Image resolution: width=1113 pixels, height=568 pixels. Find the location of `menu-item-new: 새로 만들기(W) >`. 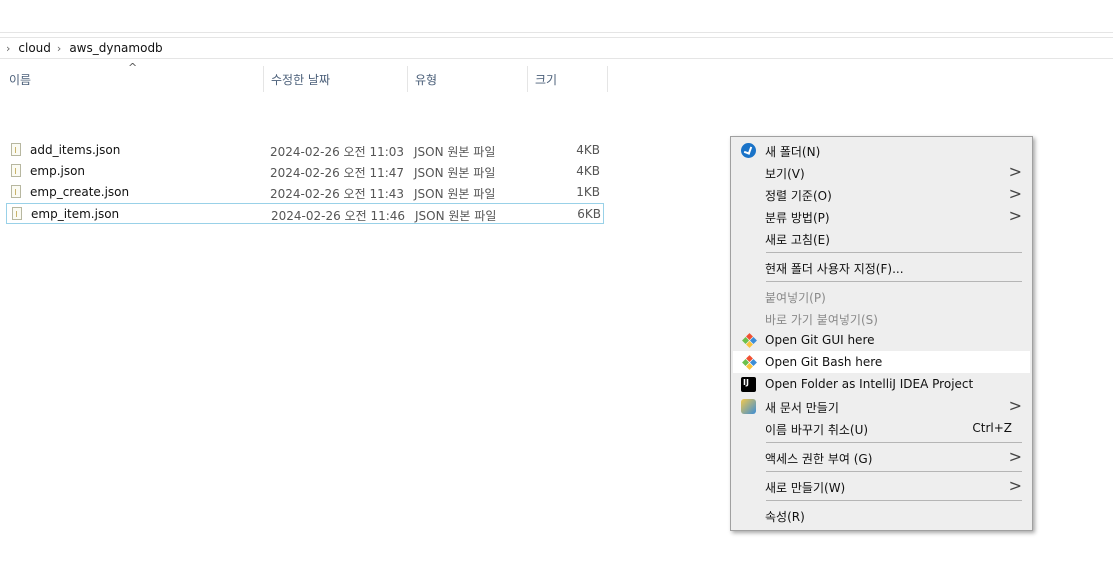

menu-item-new: 새로 만들기(W) > is located at coordinates (881, 486).